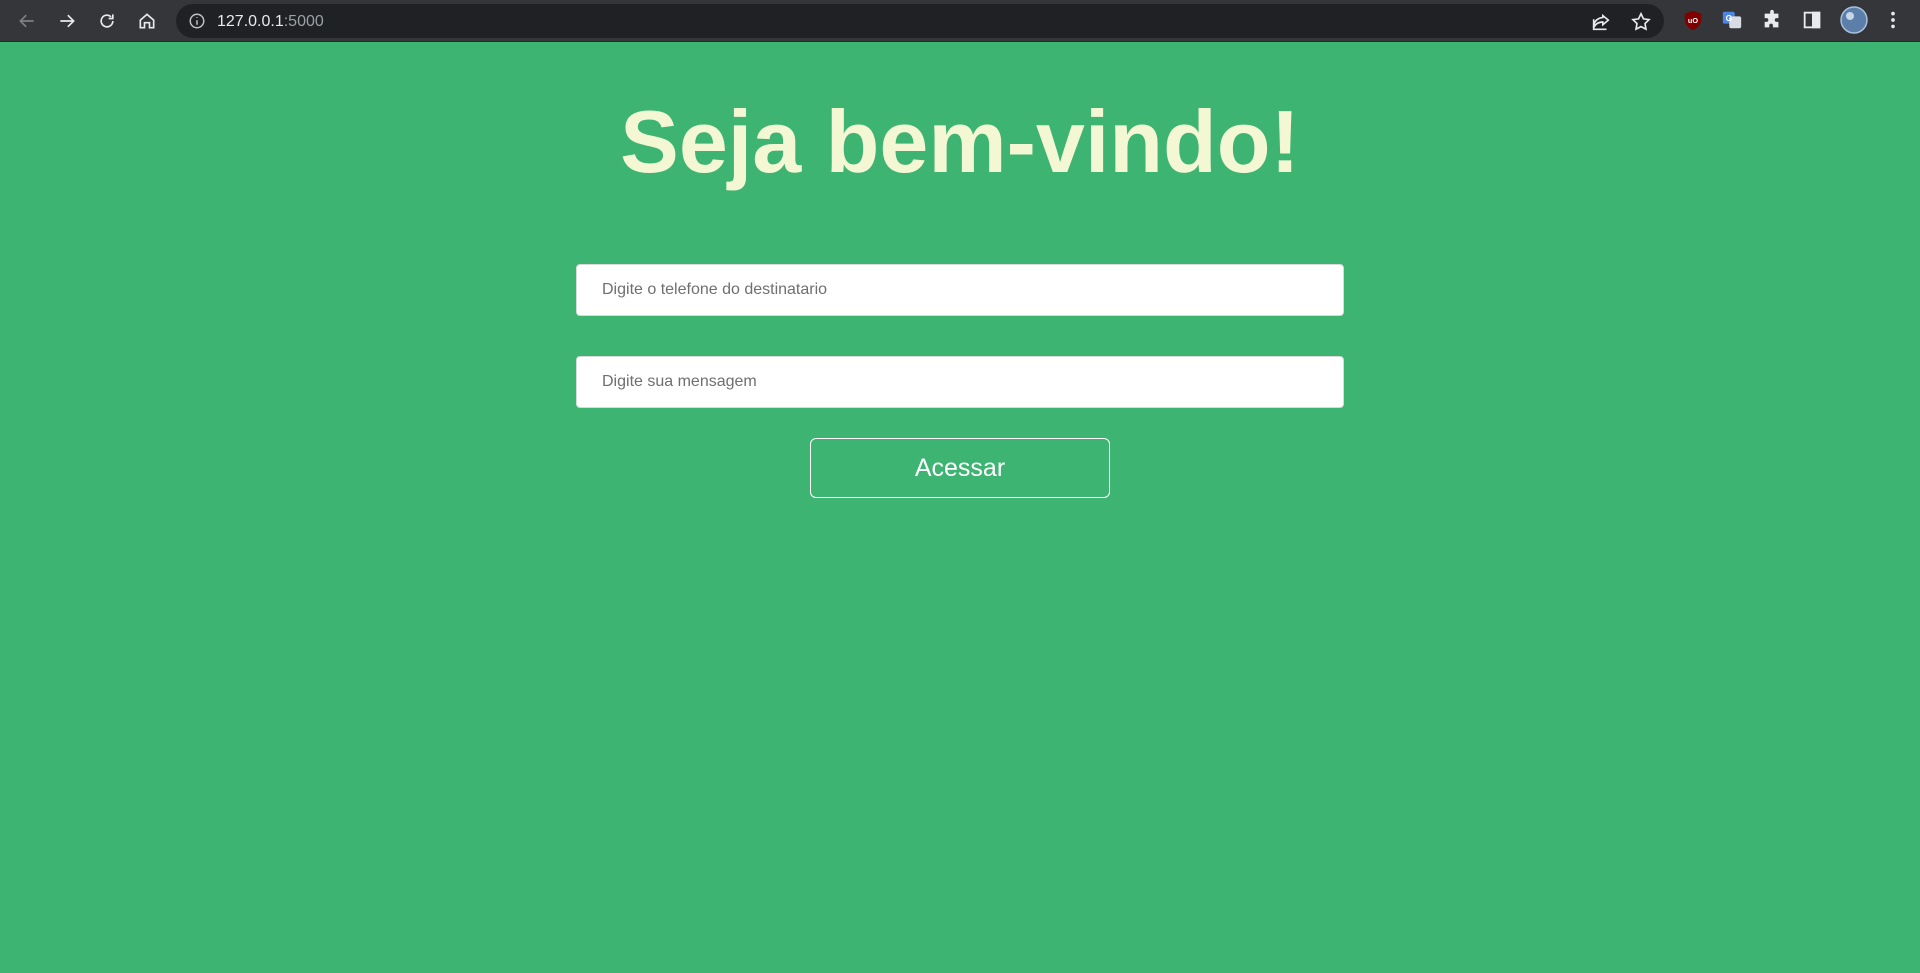  What do you see at coordinates (920, 21) in the screenshot?
I see `address-bar: 127.0.0.1:5000` at bounding box center [920, 21].